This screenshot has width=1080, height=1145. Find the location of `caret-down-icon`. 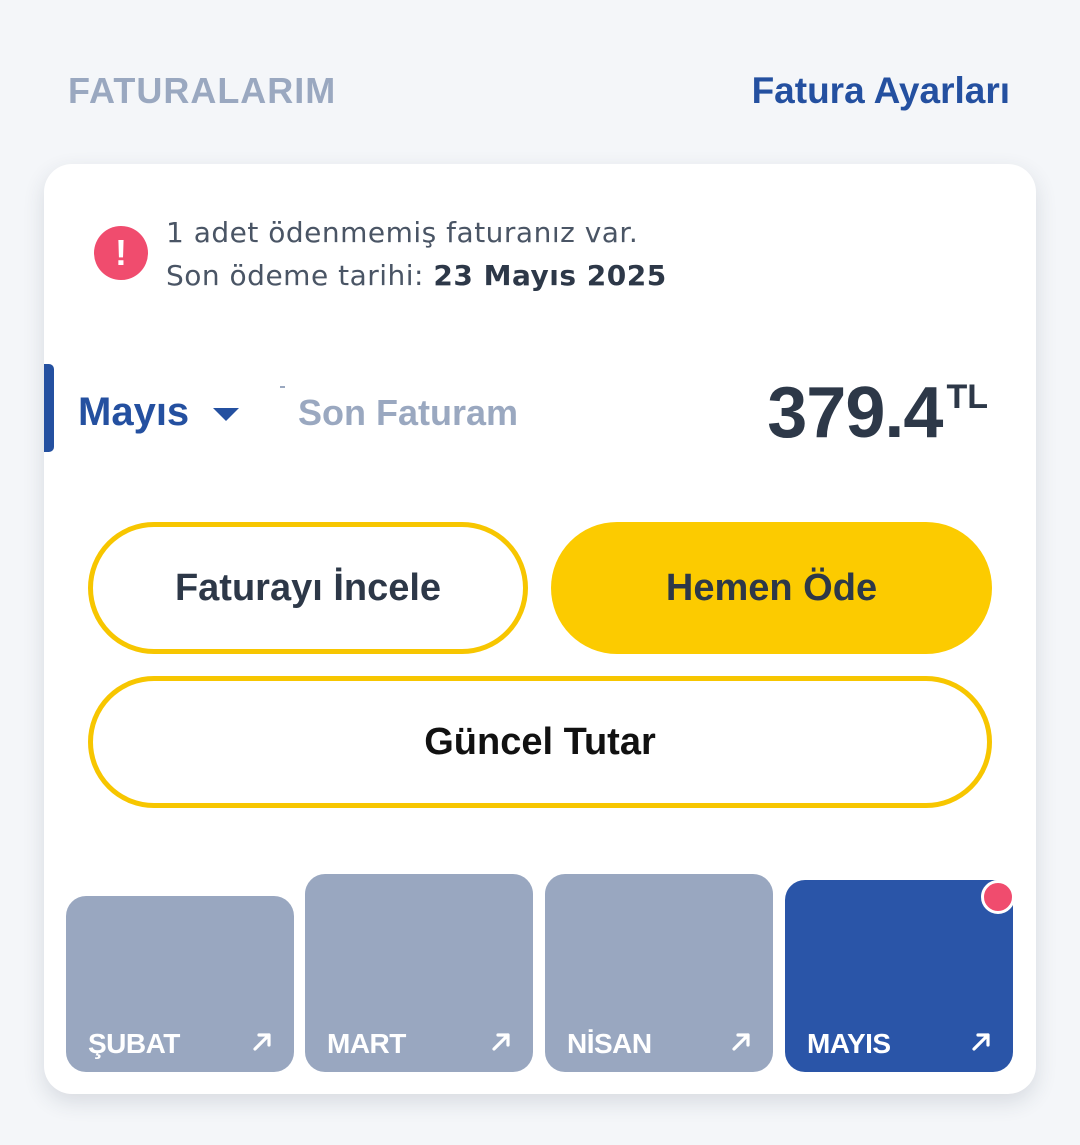

caret-down-icon is located at coordinates (226, 414).